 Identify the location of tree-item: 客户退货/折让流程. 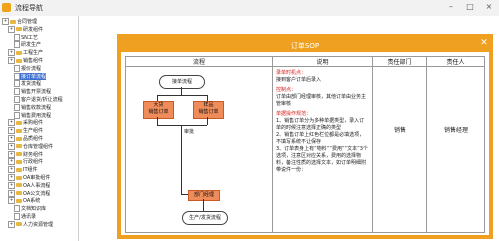
(38, 99).